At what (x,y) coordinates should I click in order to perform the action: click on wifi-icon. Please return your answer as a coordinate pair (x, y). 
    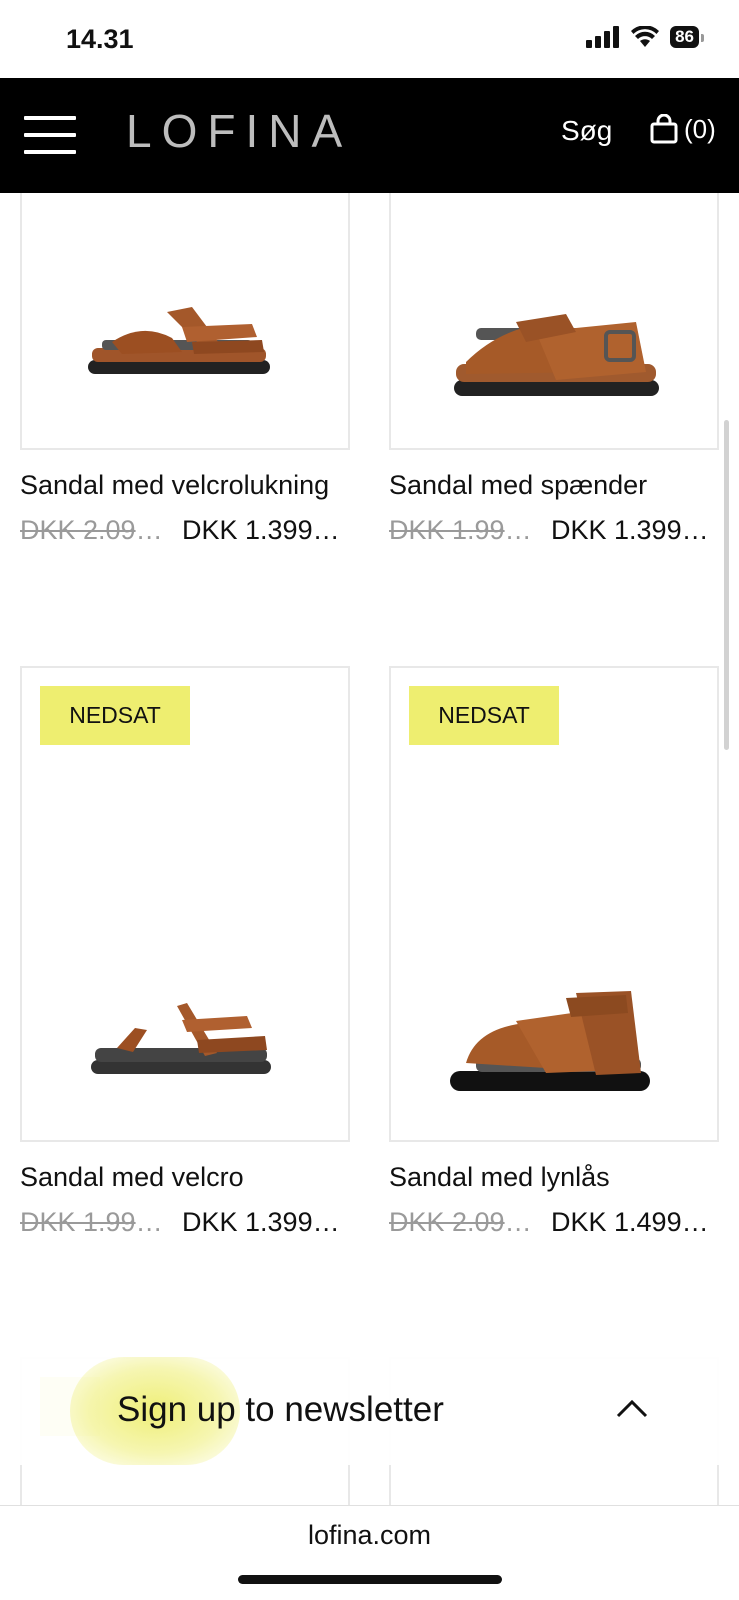
    Looking at the image, I should click on (645, 36).